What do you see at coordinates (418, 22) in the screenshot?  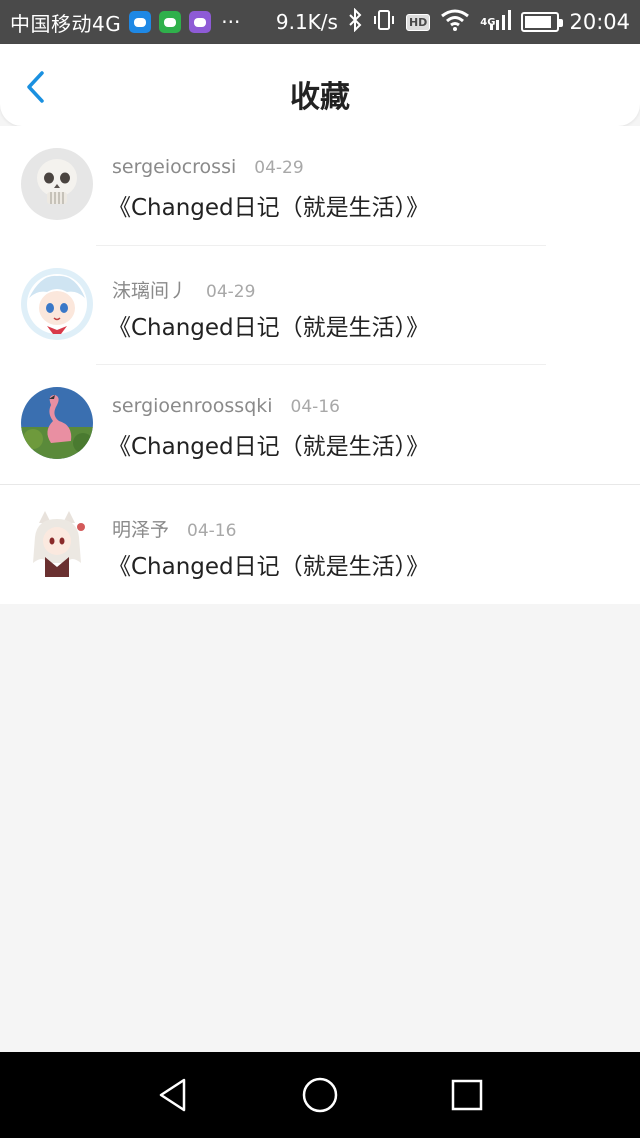 I see `hd-voice-icon: HD` at bounding box center [418, 22].